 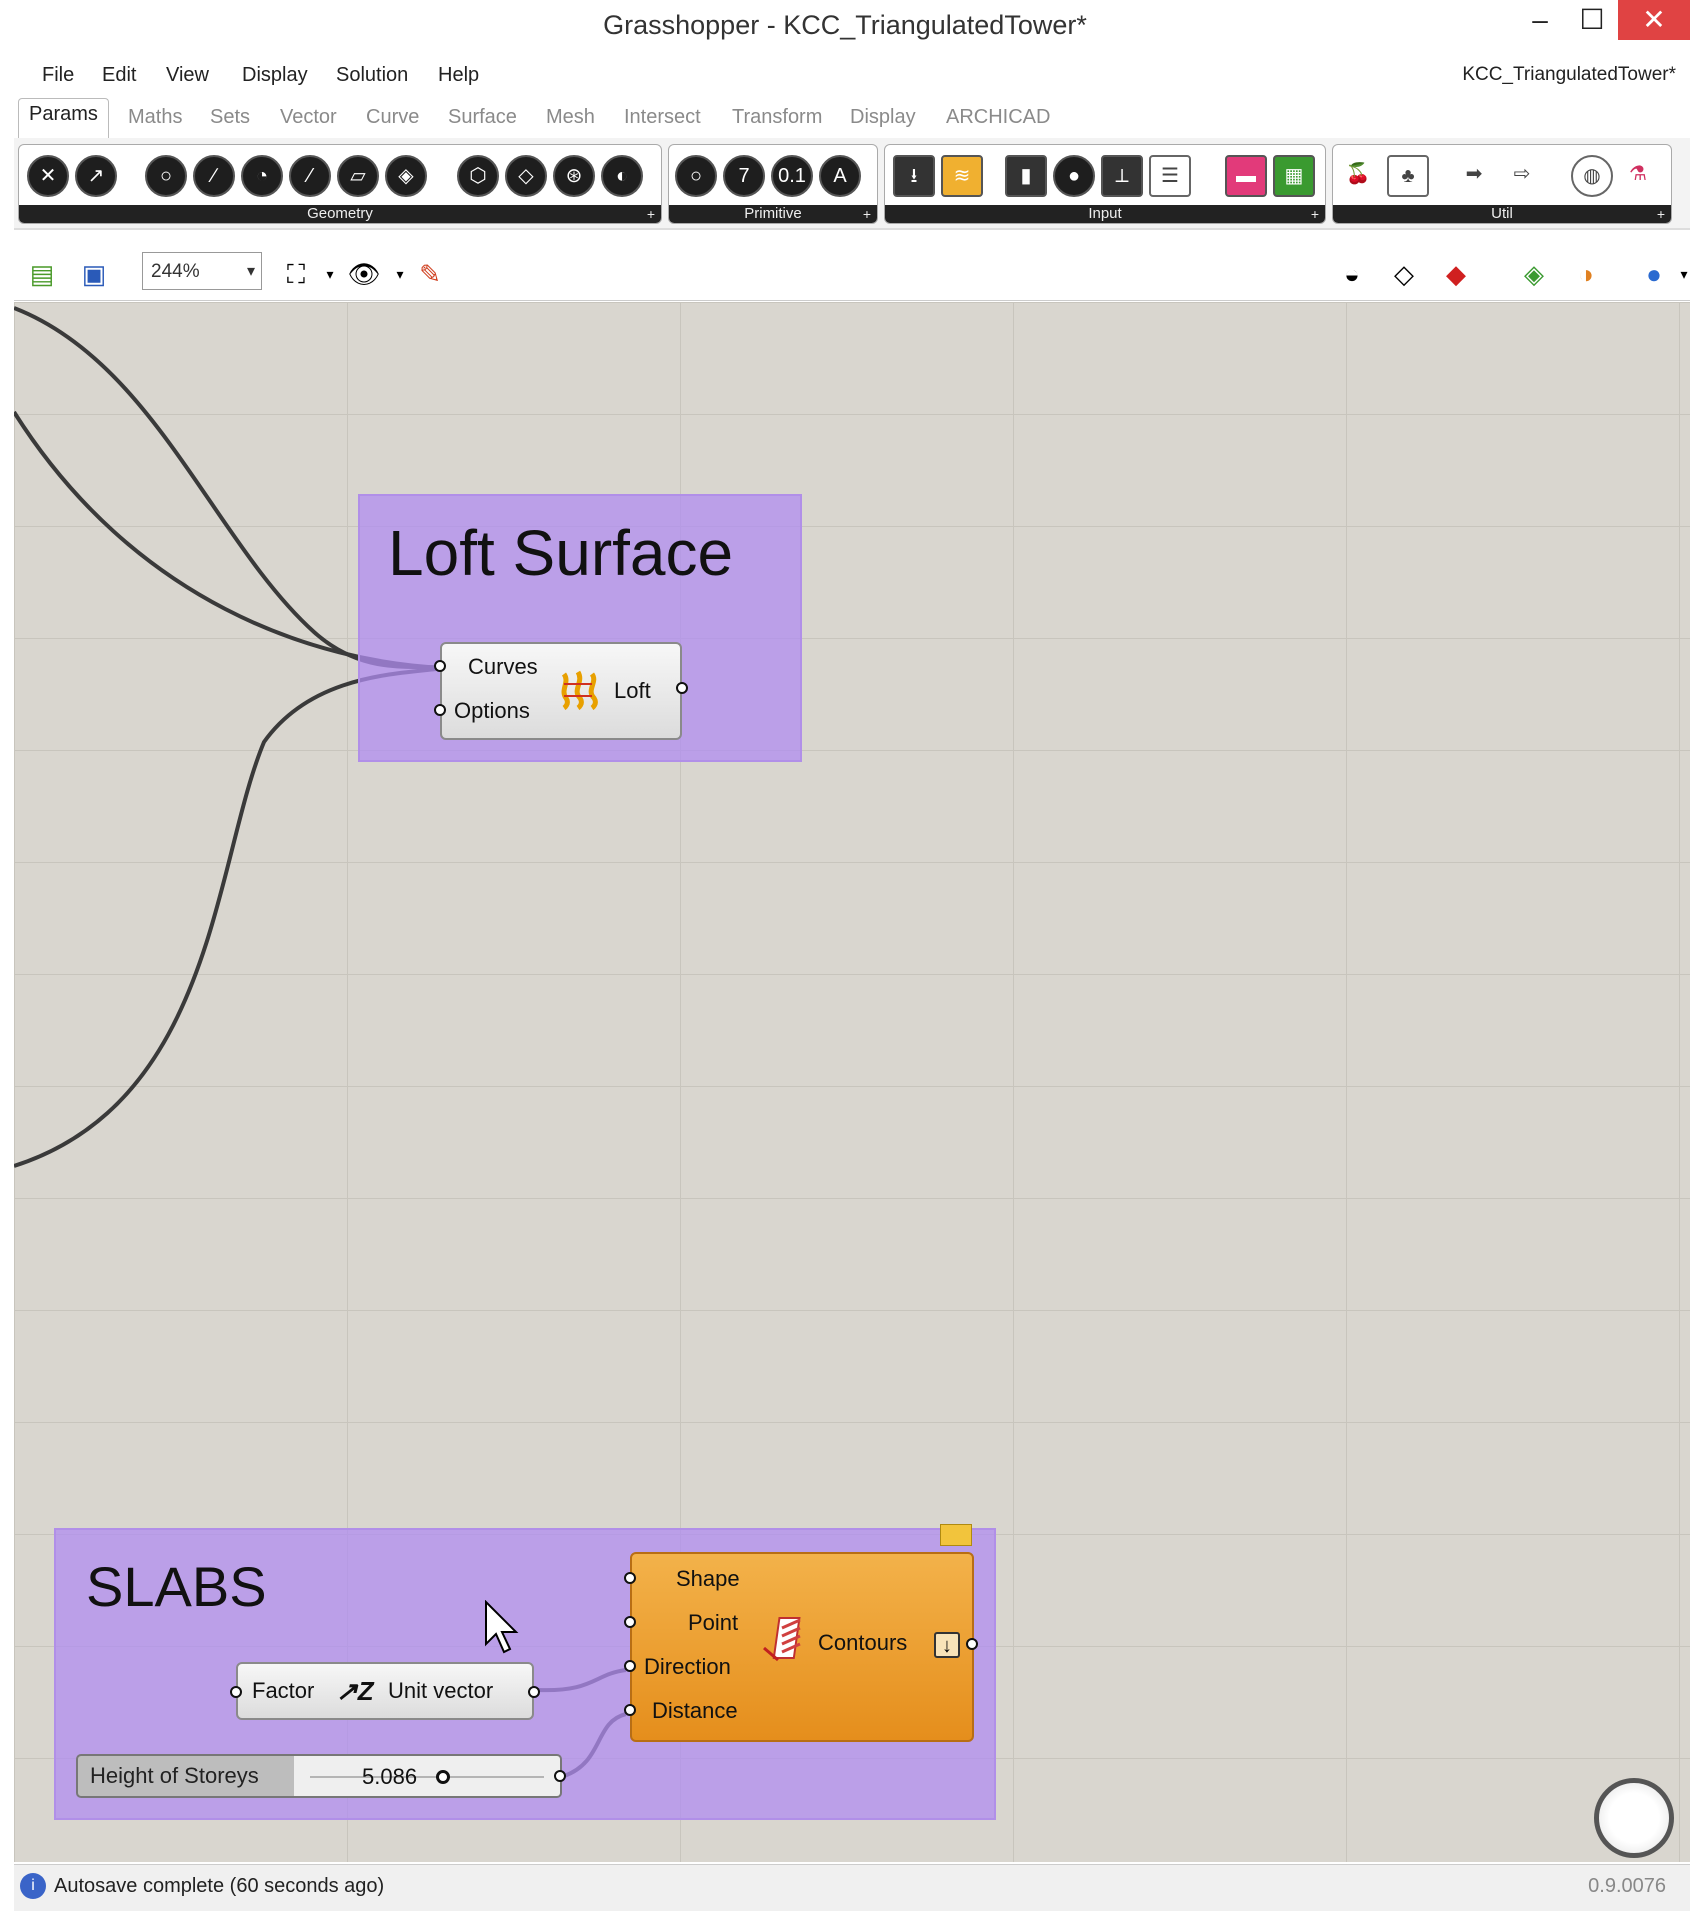 What do you see at coordinates (744, 176) in the screenshot?
I see `integer-param-icon: 7` at bounding box center [744, 176].